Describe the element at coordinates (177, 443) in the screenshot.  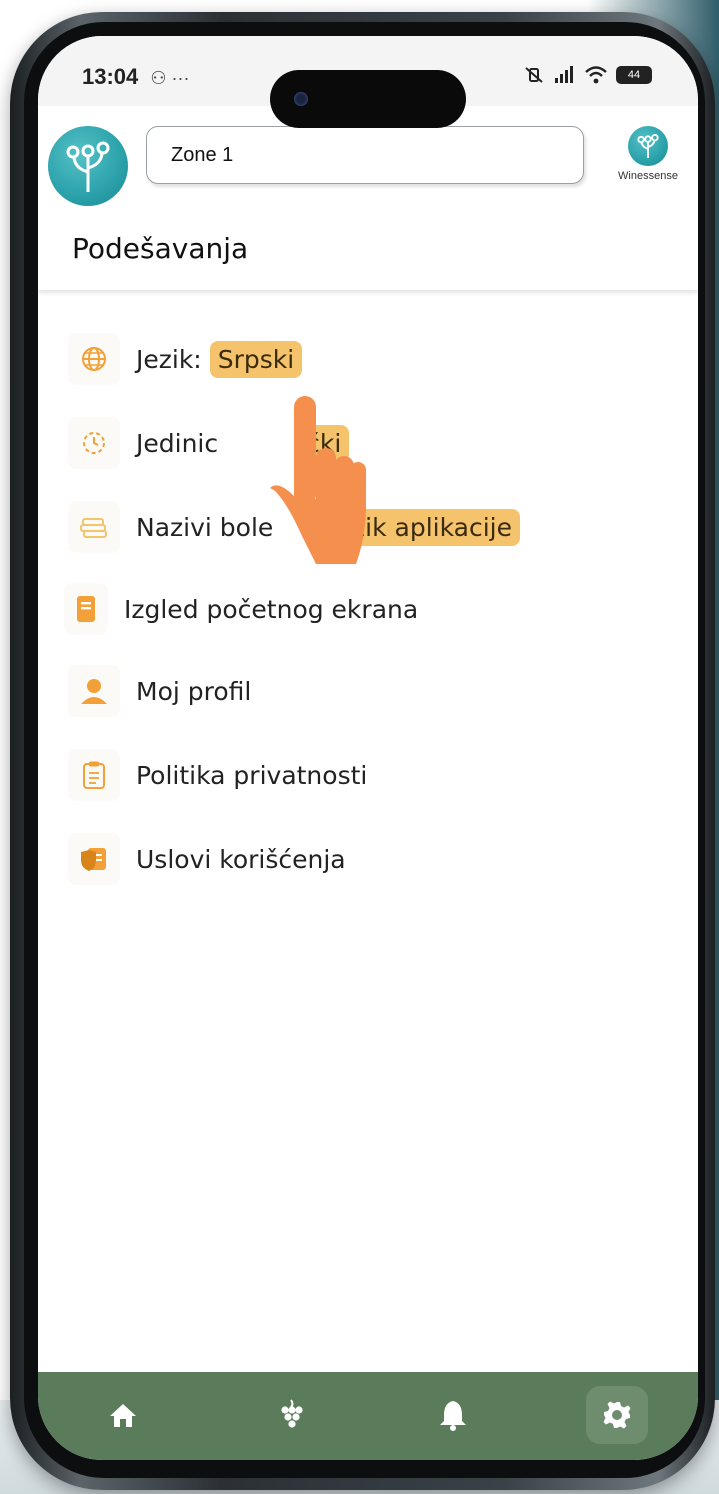
I see `settings-item-label: Jedinic` at that location.